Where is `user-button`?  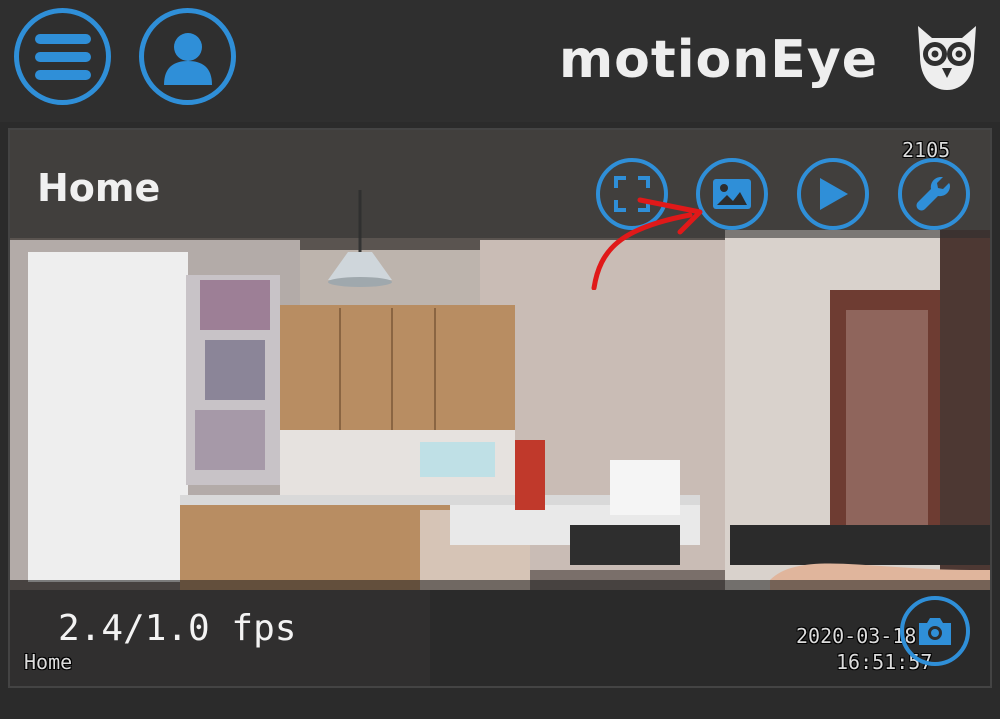
user-button is located at coordinates (187, 56).